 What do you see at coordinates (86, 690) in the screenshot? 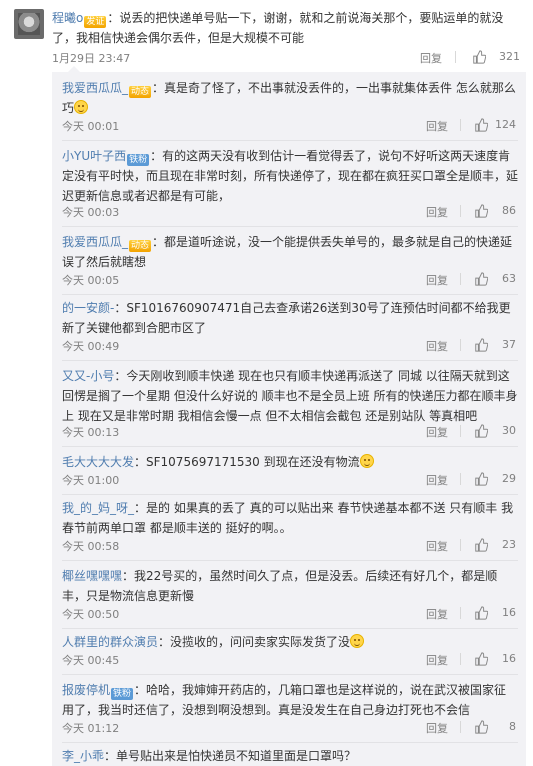
I see `username-link: 报废停机` at bounding box center [86, 690].